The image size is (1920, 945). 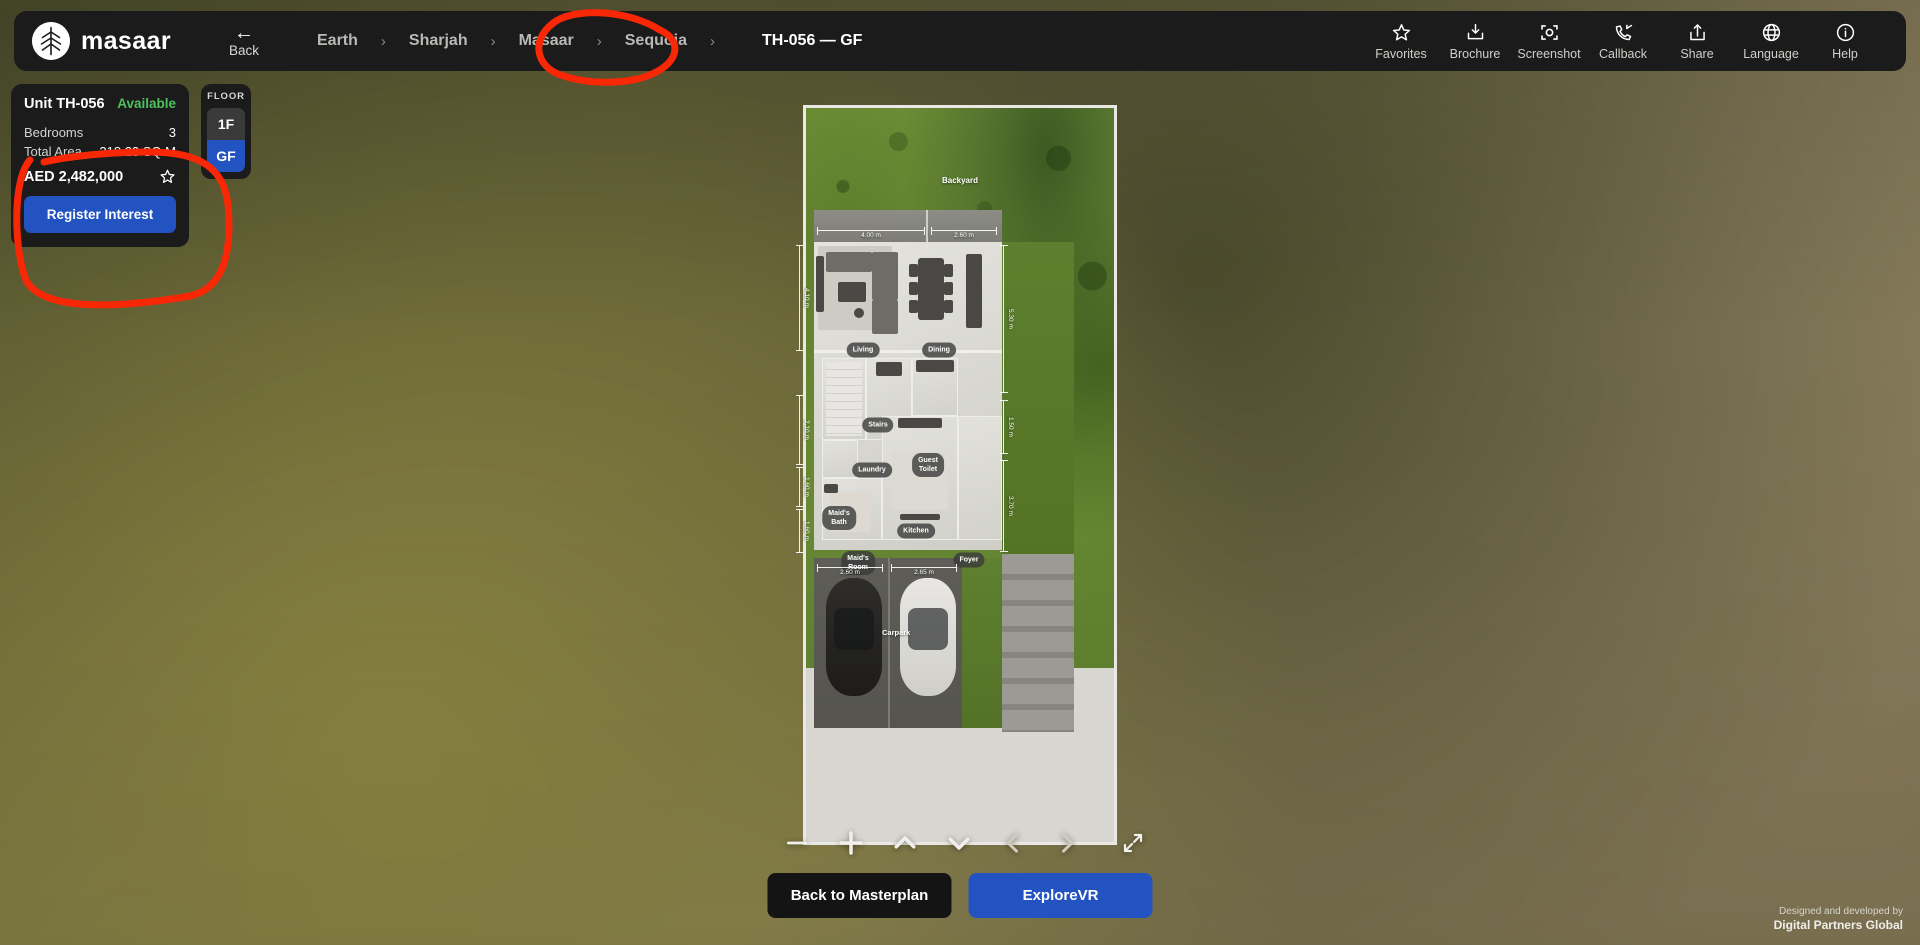 I want to click on back-button-label: Back, so click(x=243, y=50).